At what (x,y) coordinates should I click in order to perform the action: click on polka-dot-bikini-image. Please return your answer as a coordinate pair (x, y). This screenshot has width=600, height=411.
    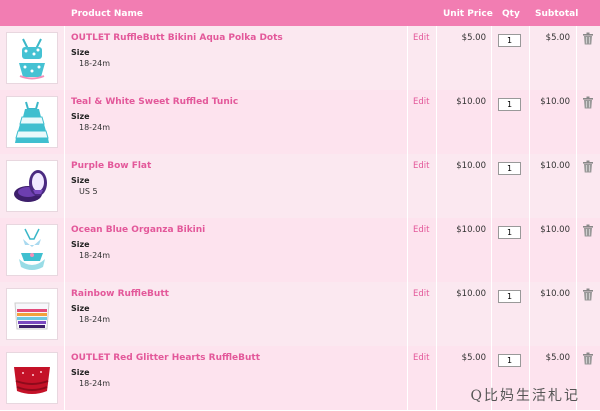
    Looking at the image, I should click on (32, 58).